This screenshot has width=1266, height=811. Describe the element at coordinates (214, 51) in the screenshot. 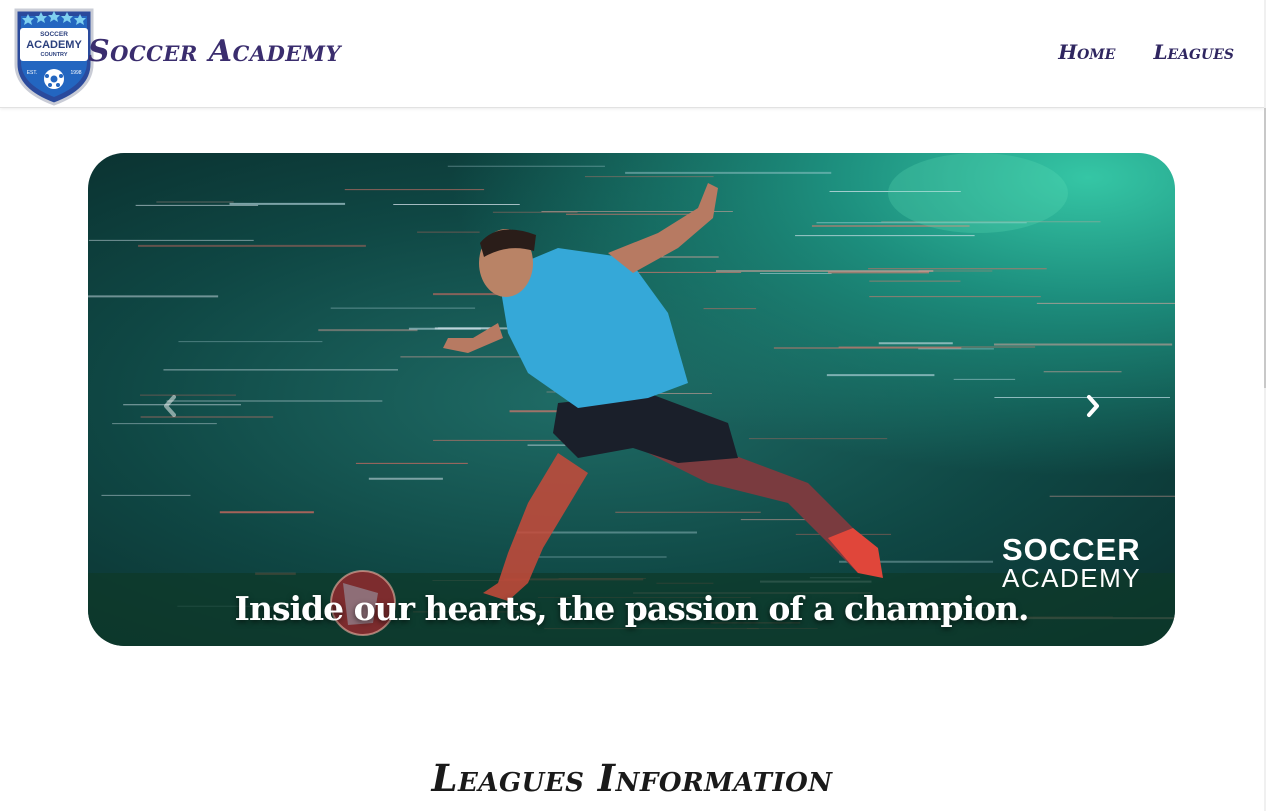

I see `brand-title: Soccer Academy` at that location.